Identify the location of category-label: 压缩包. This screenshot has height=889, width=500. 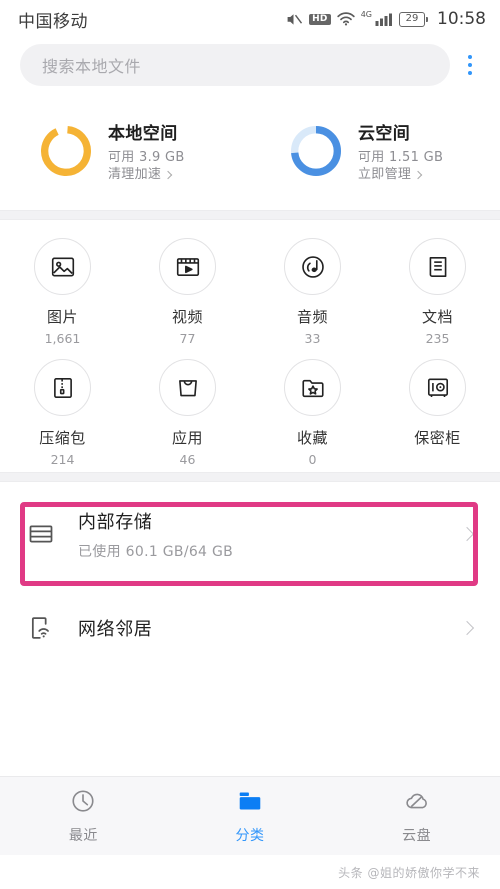
(62, 438).